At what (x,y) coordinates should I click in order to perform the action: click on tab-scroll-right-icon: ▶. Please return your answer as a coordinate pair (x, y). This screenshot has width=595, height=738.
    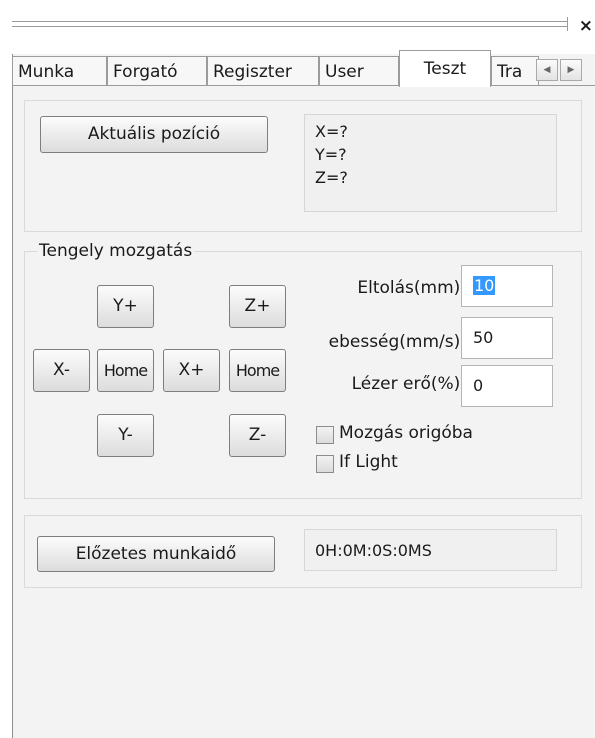
    Looking at the image, I should click on (571, 70).